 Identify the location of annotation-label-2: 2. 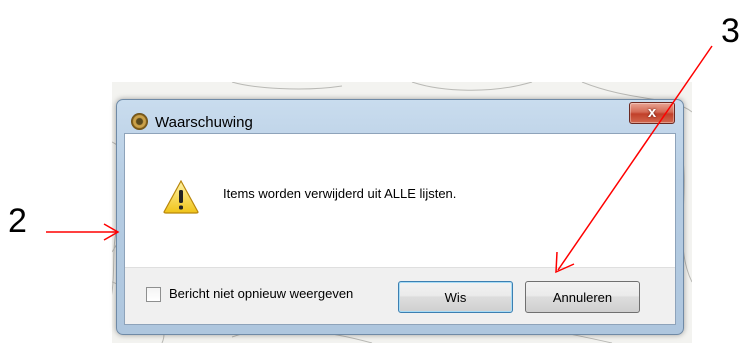
(17, 221).